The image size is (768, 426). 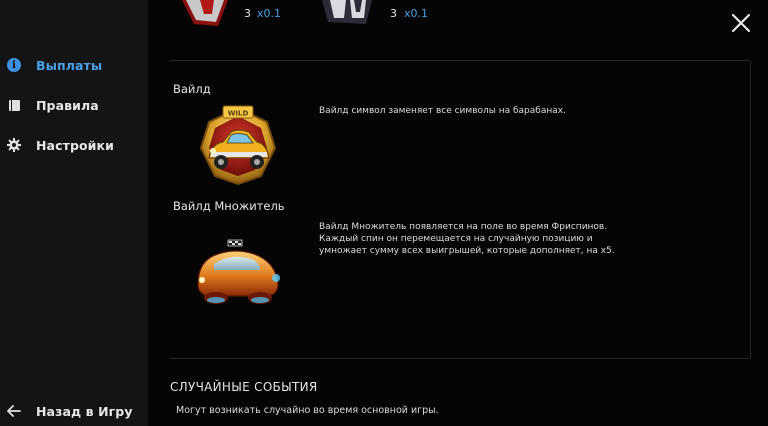 What do you see at coordinates (750, 210) in the screenshot?
I see `scrollbar` at bounding box center [750, 210].